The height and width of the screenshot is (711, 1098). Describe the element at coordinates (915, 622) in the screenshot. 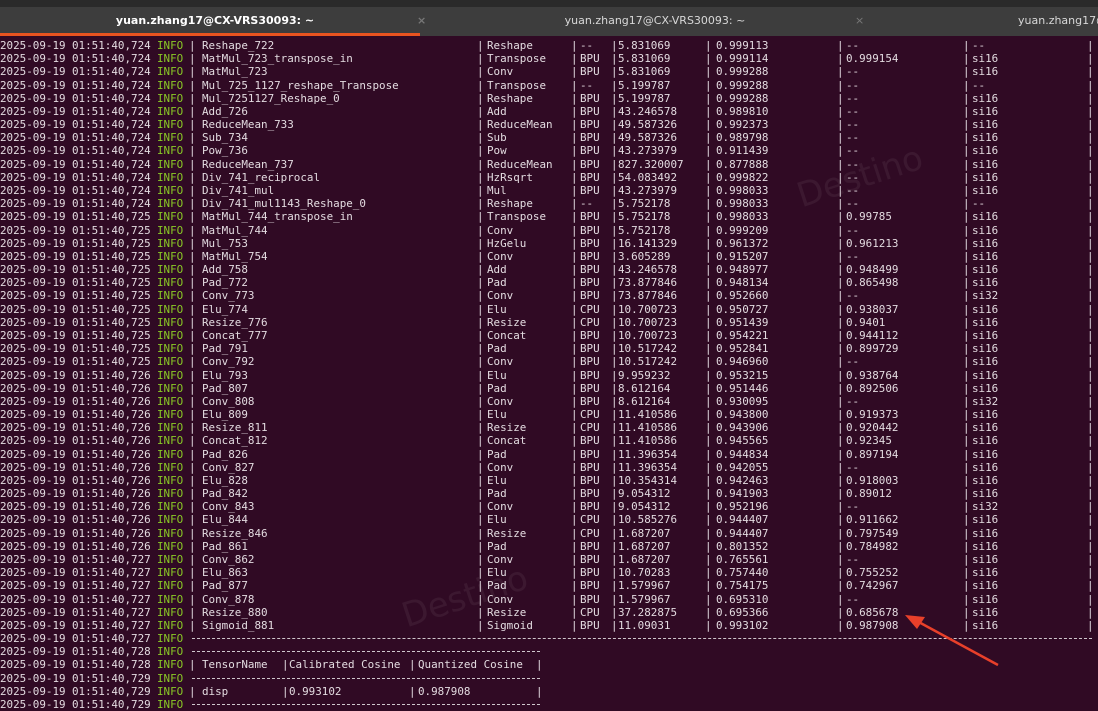

I see `arrow-head` at that location.